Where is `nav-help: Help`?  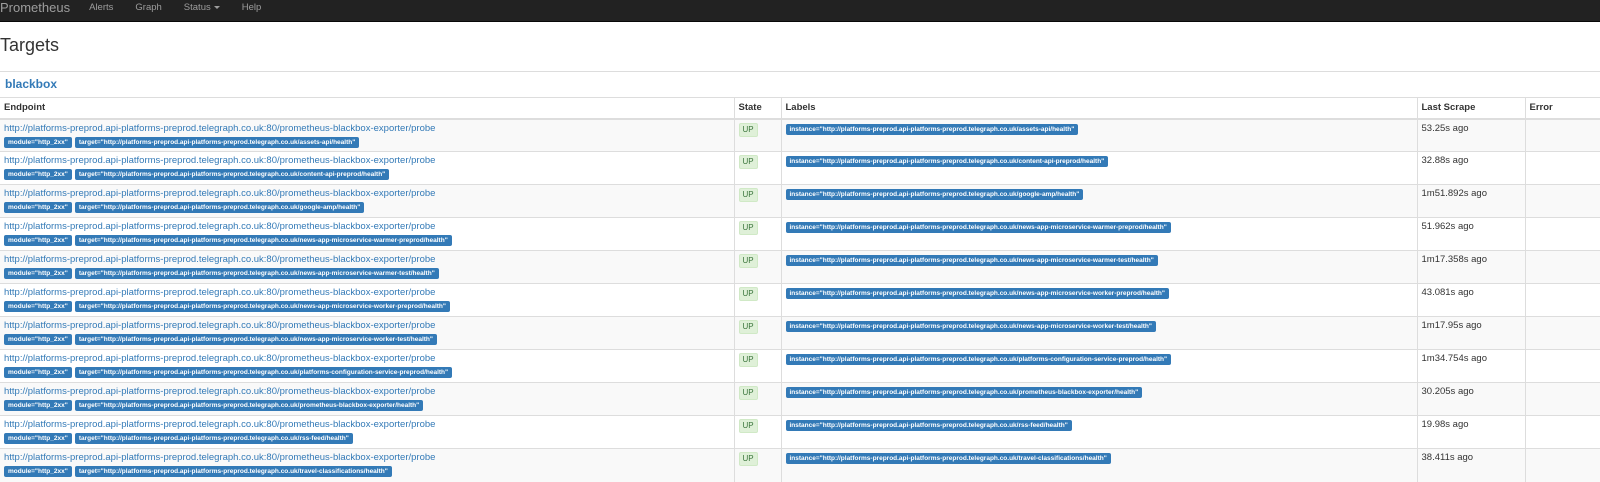 nav-help: Help is located at coordinates (252, 7).